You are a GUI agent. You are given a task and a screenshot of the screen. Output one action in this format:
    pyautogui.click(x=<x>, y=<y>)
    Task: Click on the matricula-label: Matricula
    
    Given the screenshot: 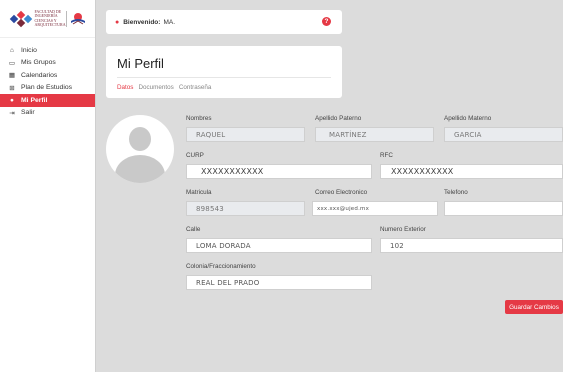 What is the action you would take?
    pyautogui.click(x=199, y=192)
    